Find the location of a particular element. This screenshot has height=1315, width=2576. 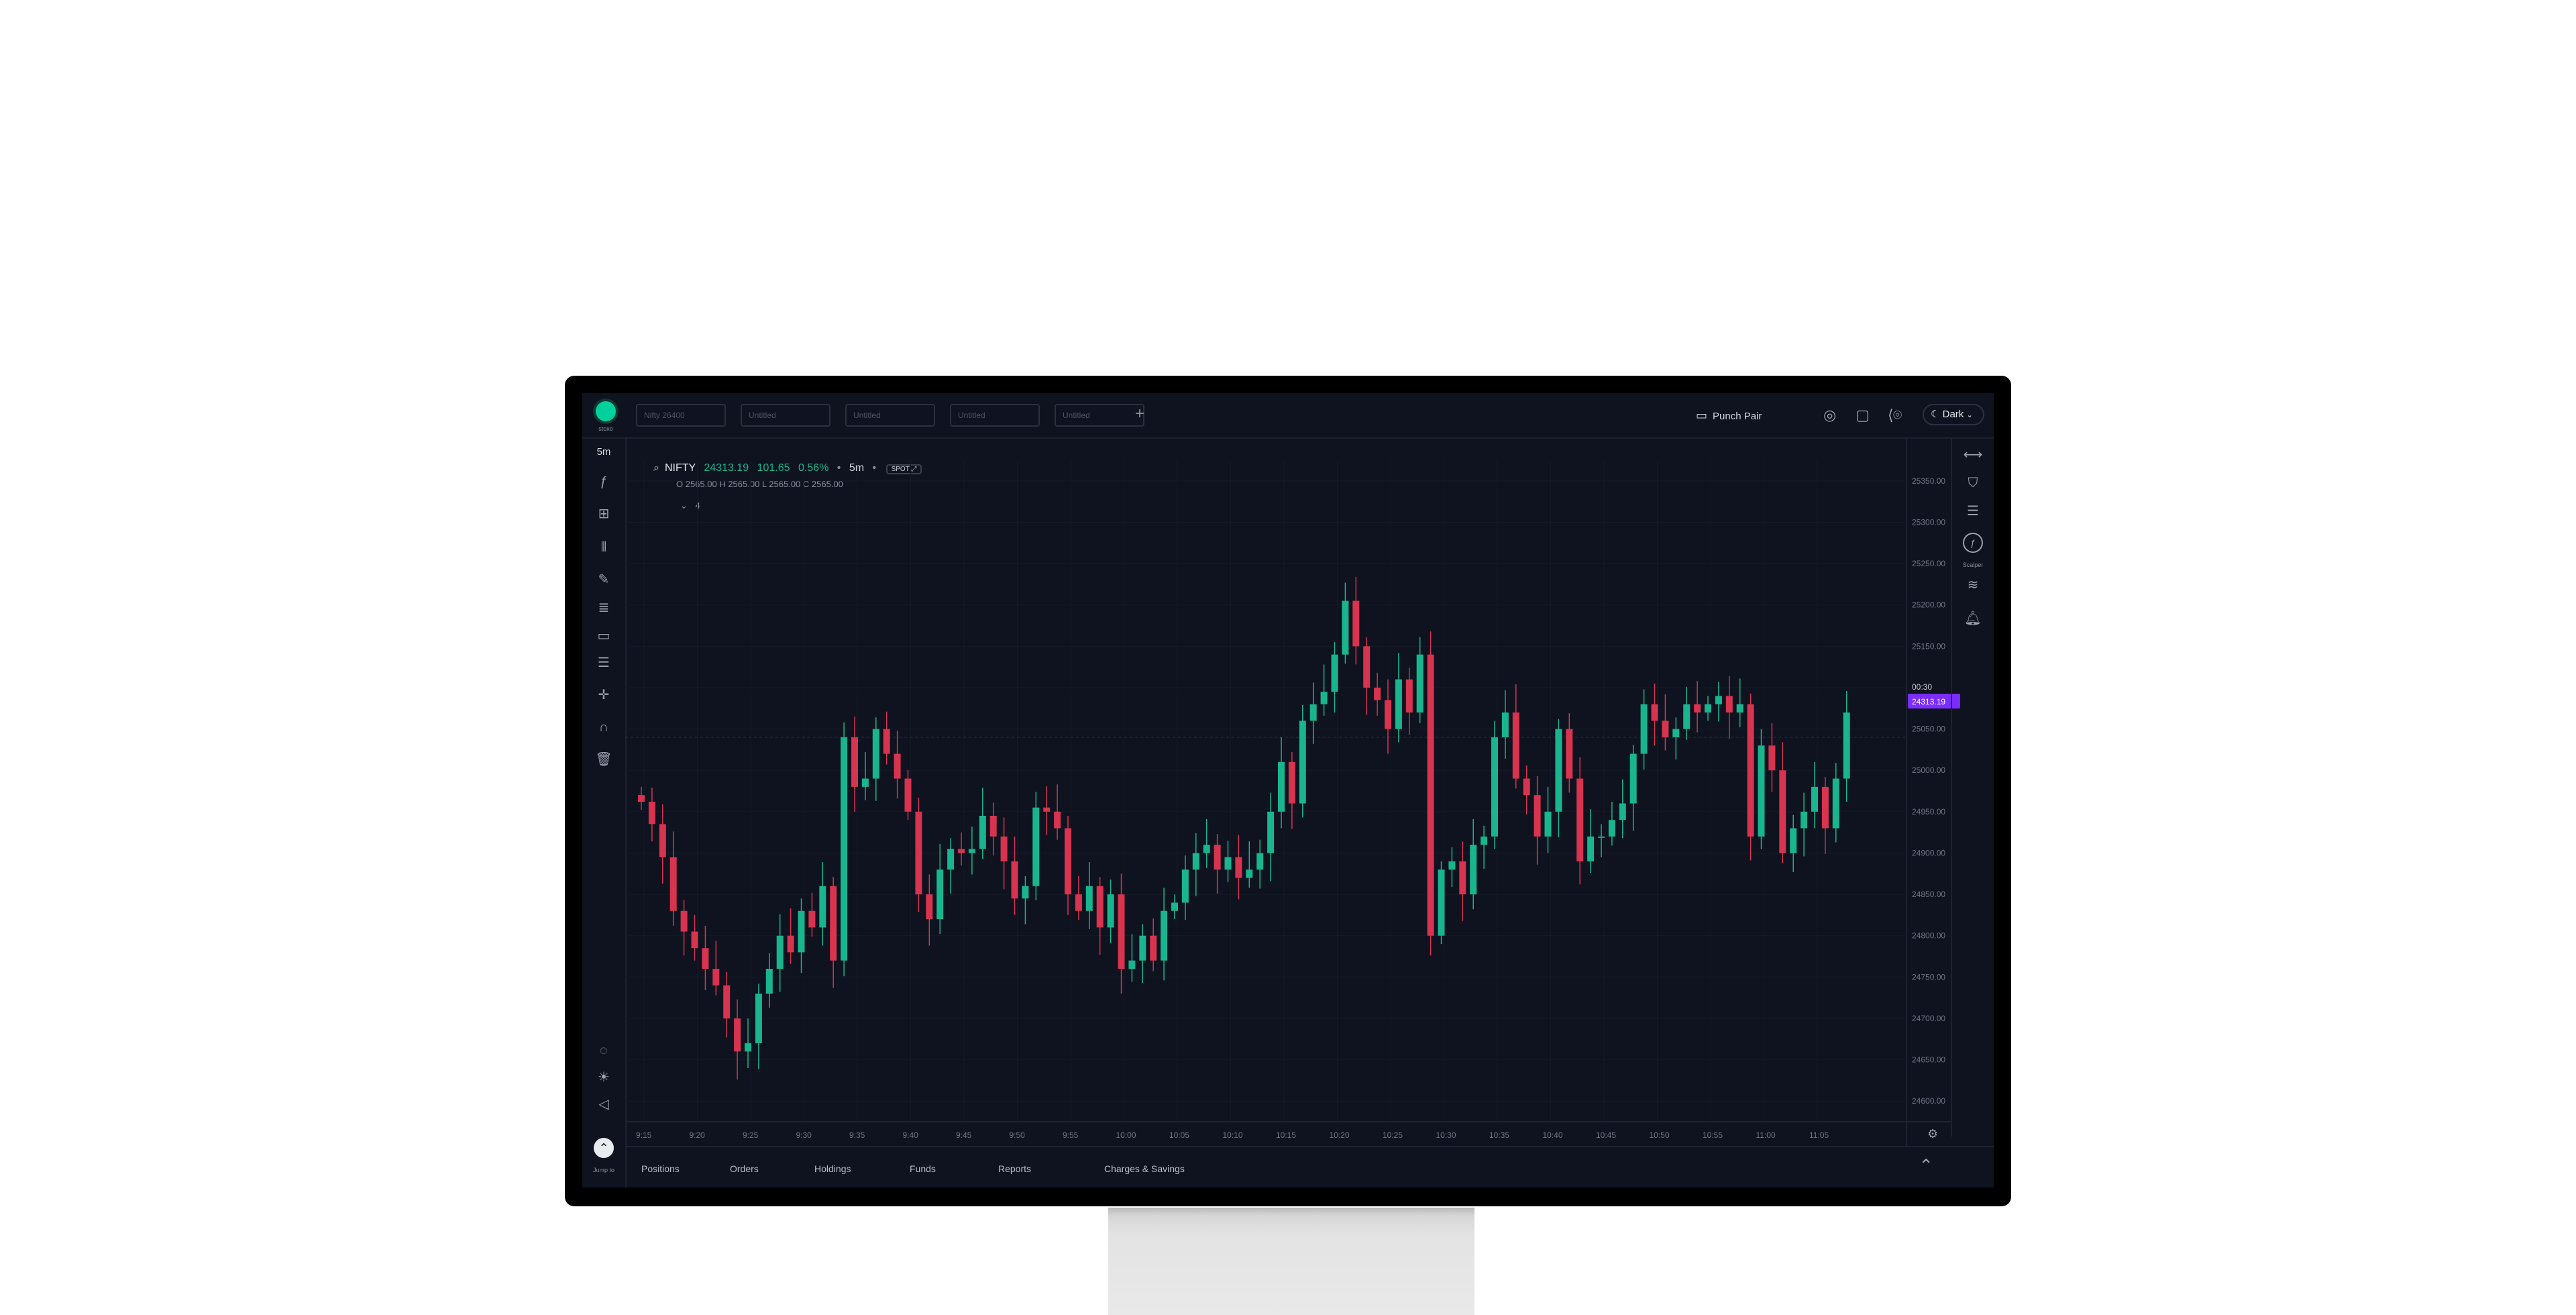

time-tick-label: 10:15 is located at coordinates (1286, 1135).